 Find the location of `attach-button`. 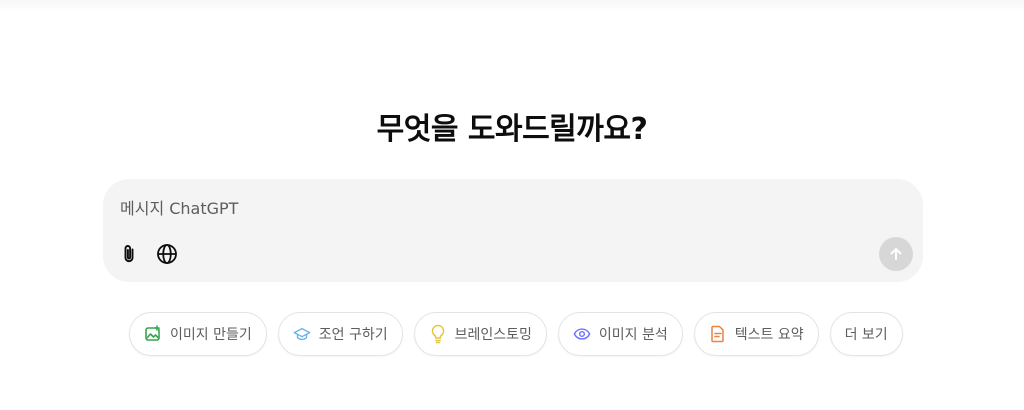

attach-button is located at coordinates (129, 254).